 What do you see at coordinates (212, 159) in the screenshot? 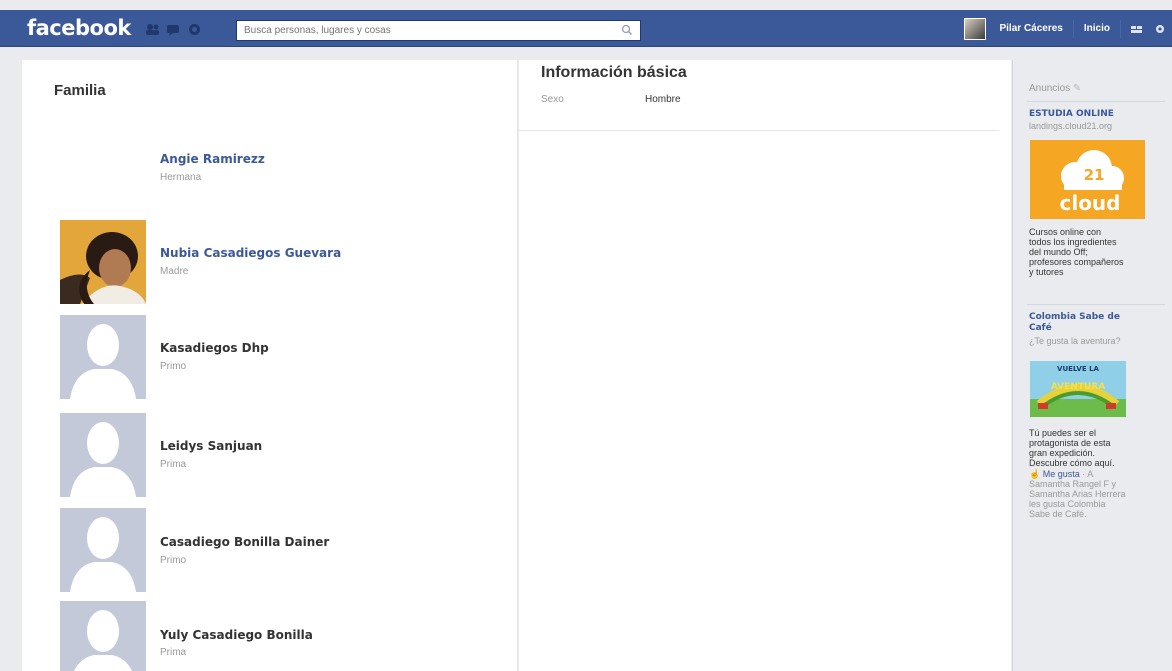
I see `member-name: Angie Ramirezz` at bounding box center [212, 159].